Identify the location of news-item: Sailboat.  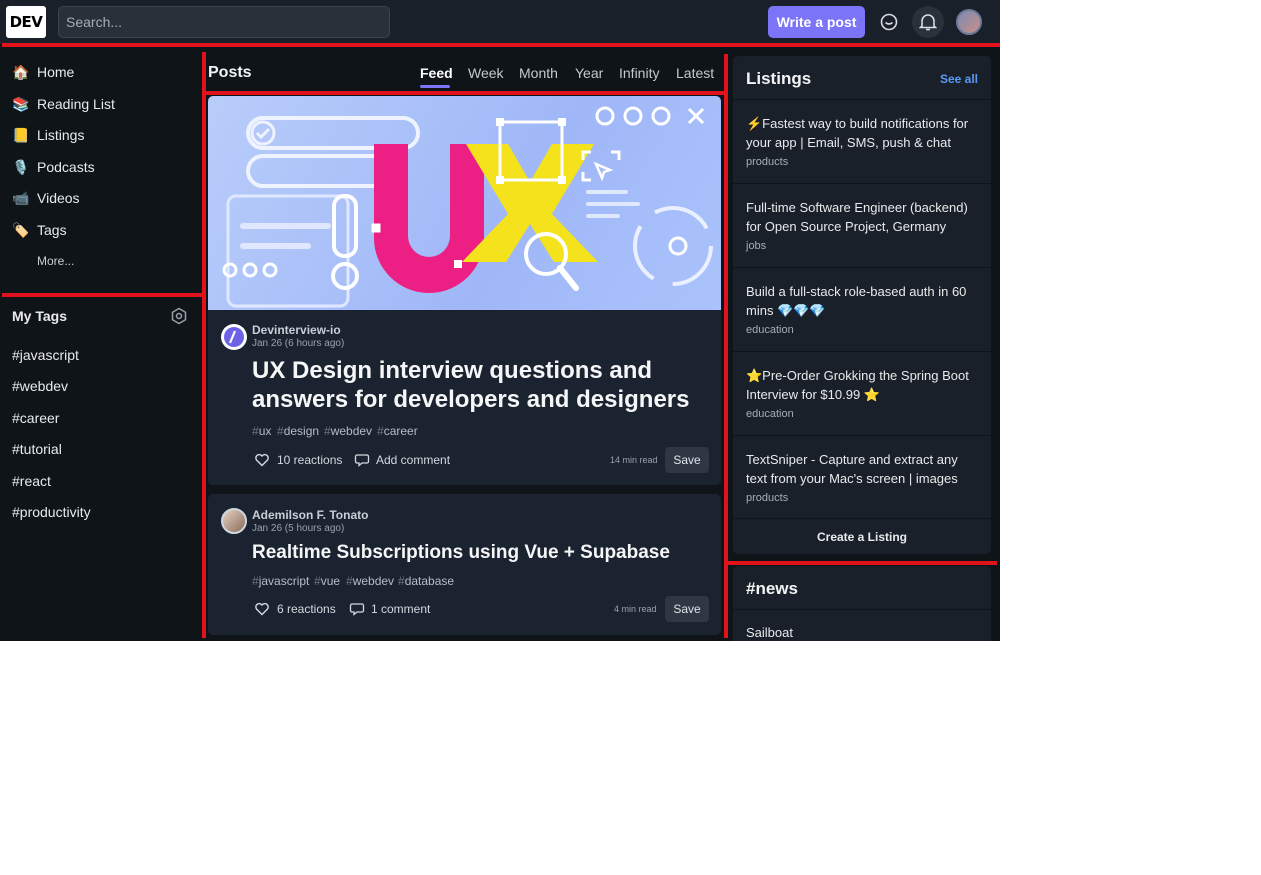
(862, 625).